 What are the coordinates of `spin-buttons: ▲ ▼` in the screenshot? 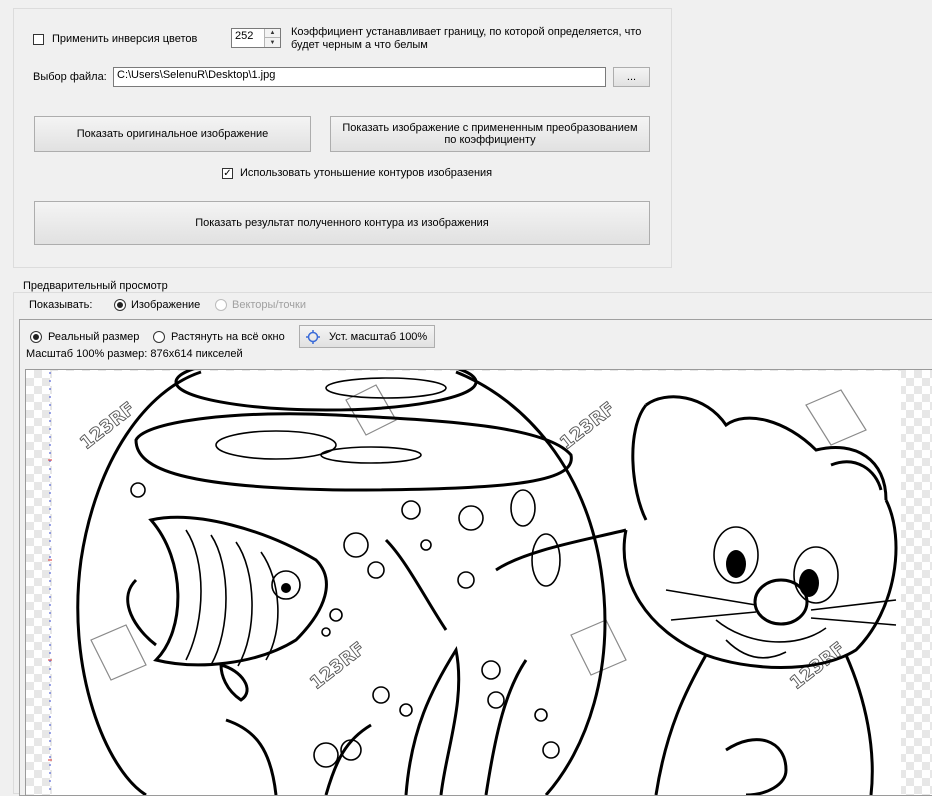 It's located at (272, 38).